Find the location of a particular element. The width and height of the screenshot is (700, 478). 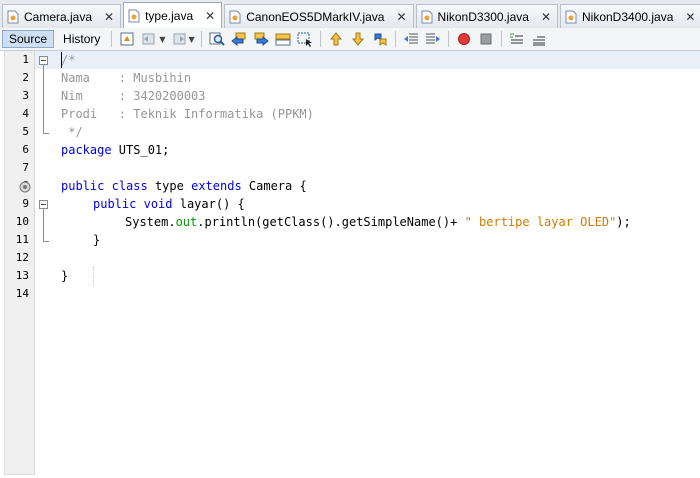

comment-icon is located at coordinates (517, 39).